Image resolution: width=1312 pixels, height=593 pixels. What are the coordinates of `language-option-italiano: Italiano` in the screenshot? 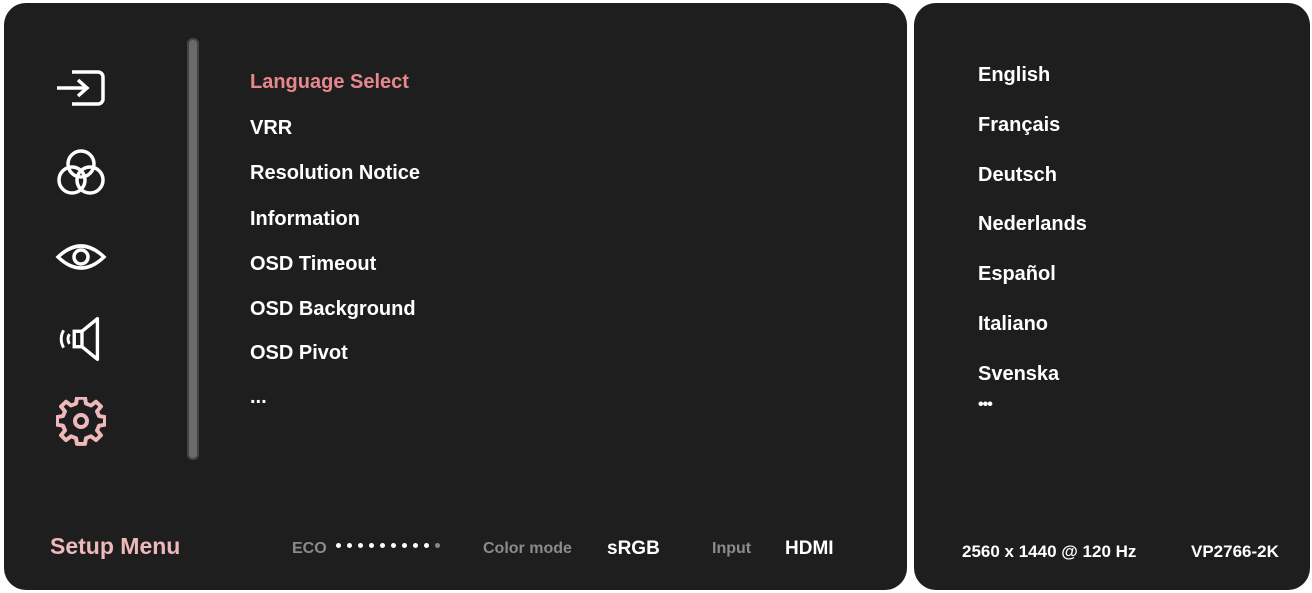 It's located at (1013, 324).